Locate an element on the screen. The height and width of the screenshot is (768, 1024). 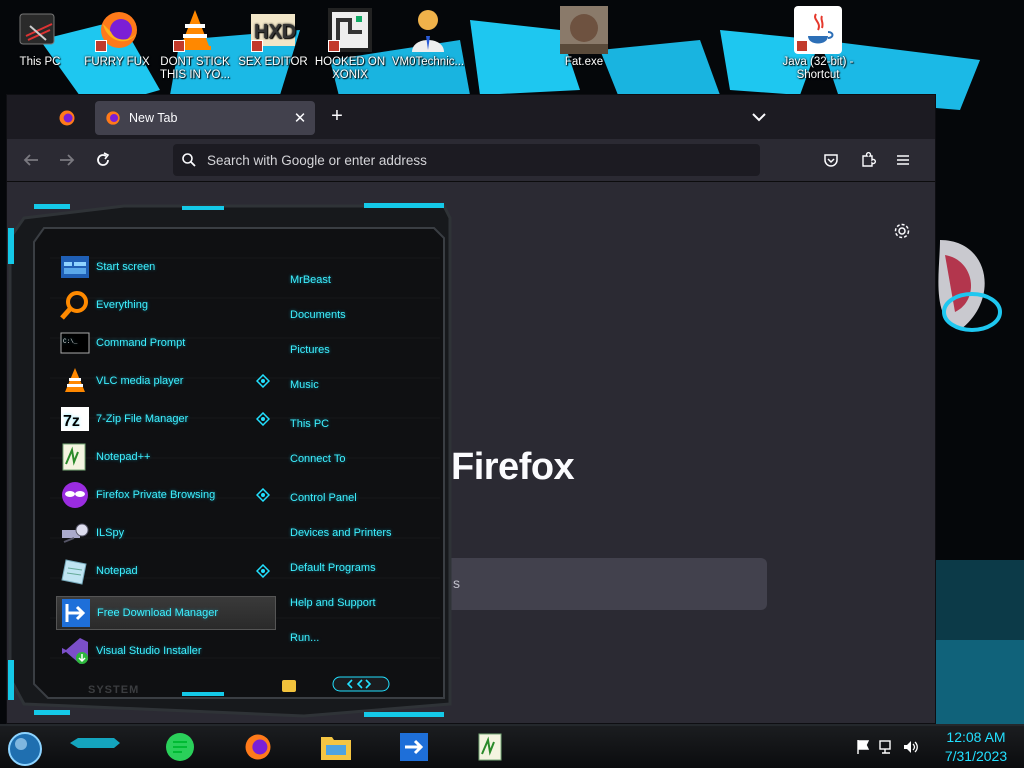
program-label: 7-Zip File Manager is located at coordinates (142, 419).